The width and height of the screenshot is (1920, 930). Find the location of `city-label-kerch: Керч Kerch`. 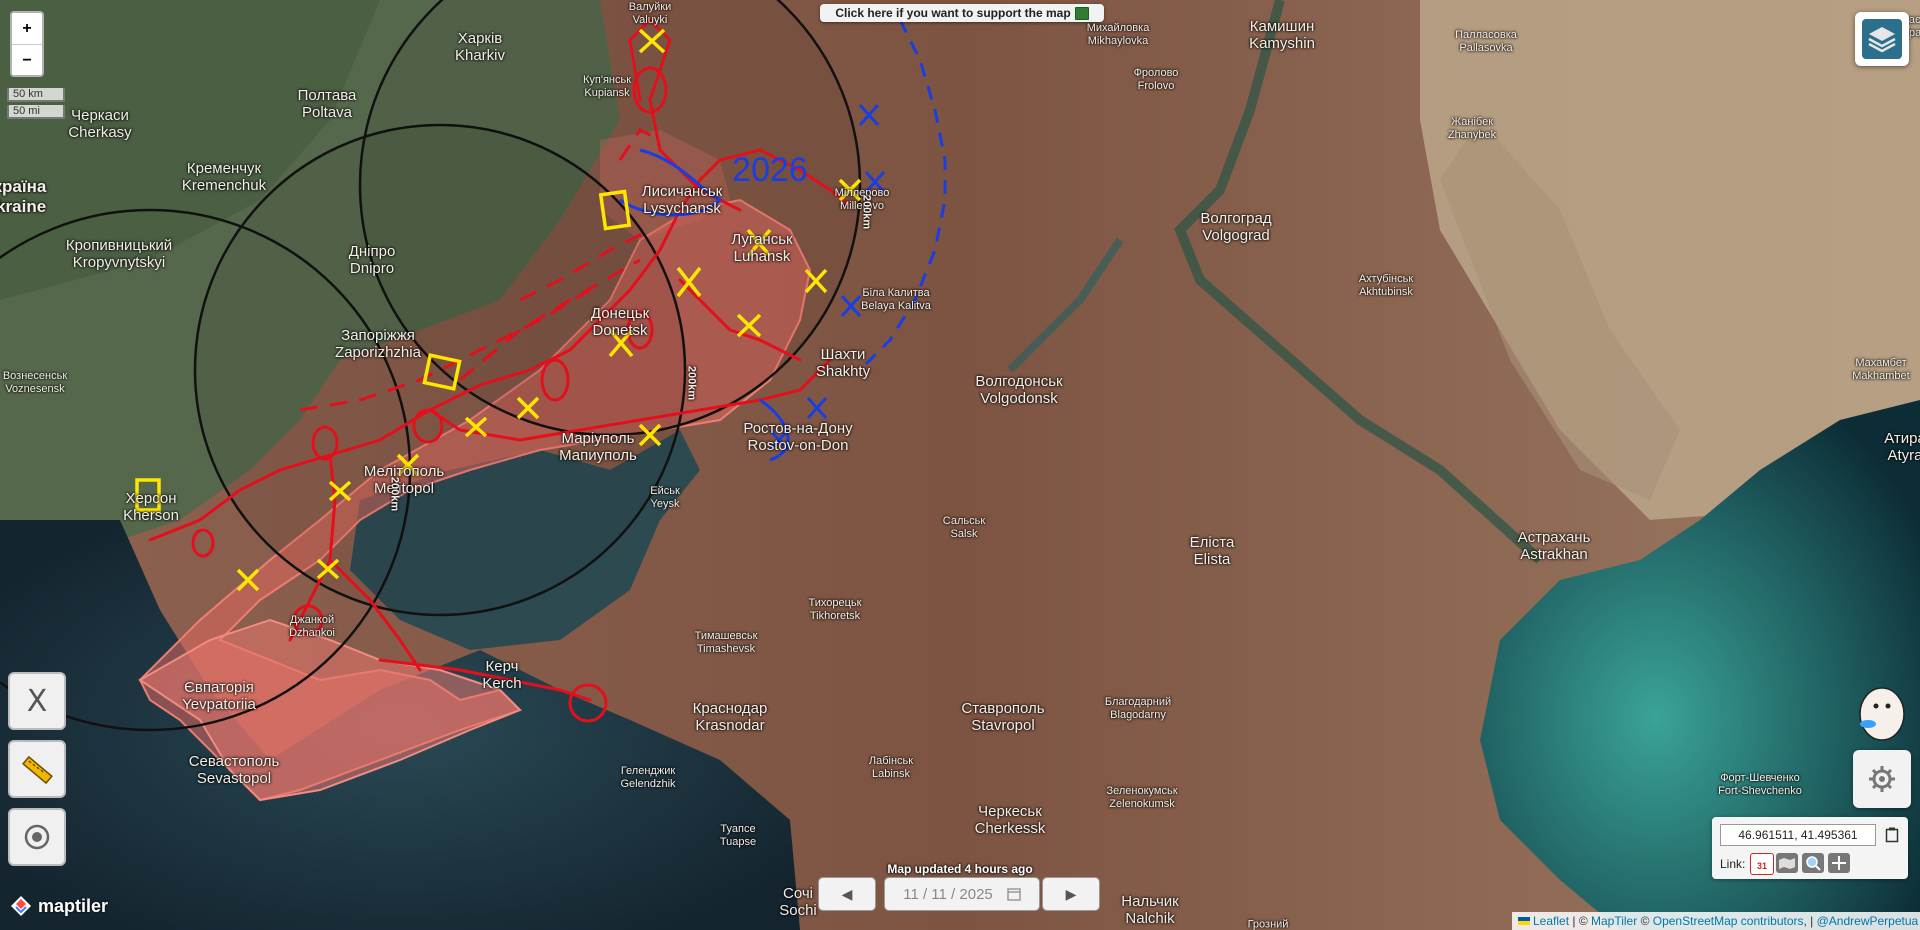

city-label-kerch: Керч Kerch is located at coordinates (501, 675).